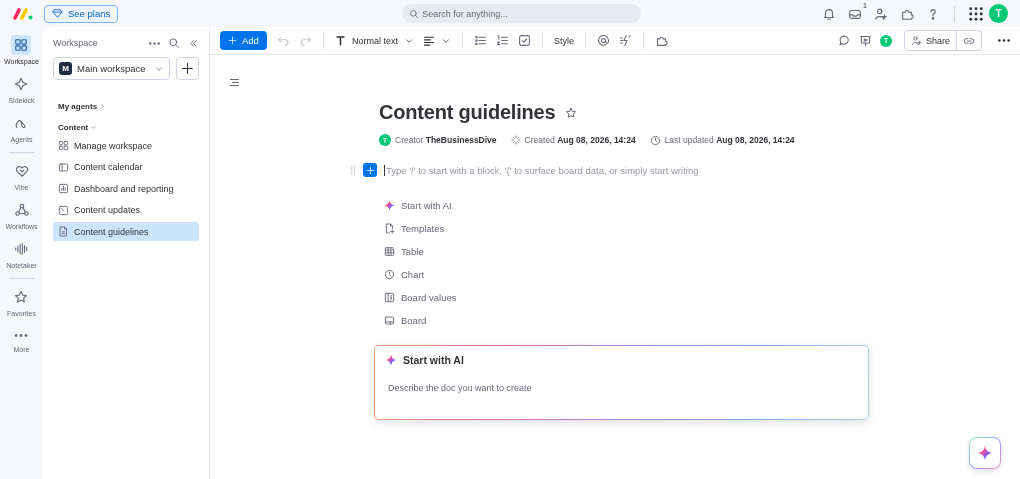 Image resolution: width=1020 pixels, height=479 pixels. I want to click on workspace-dropdown: M Main workspace, so click(111, 68).